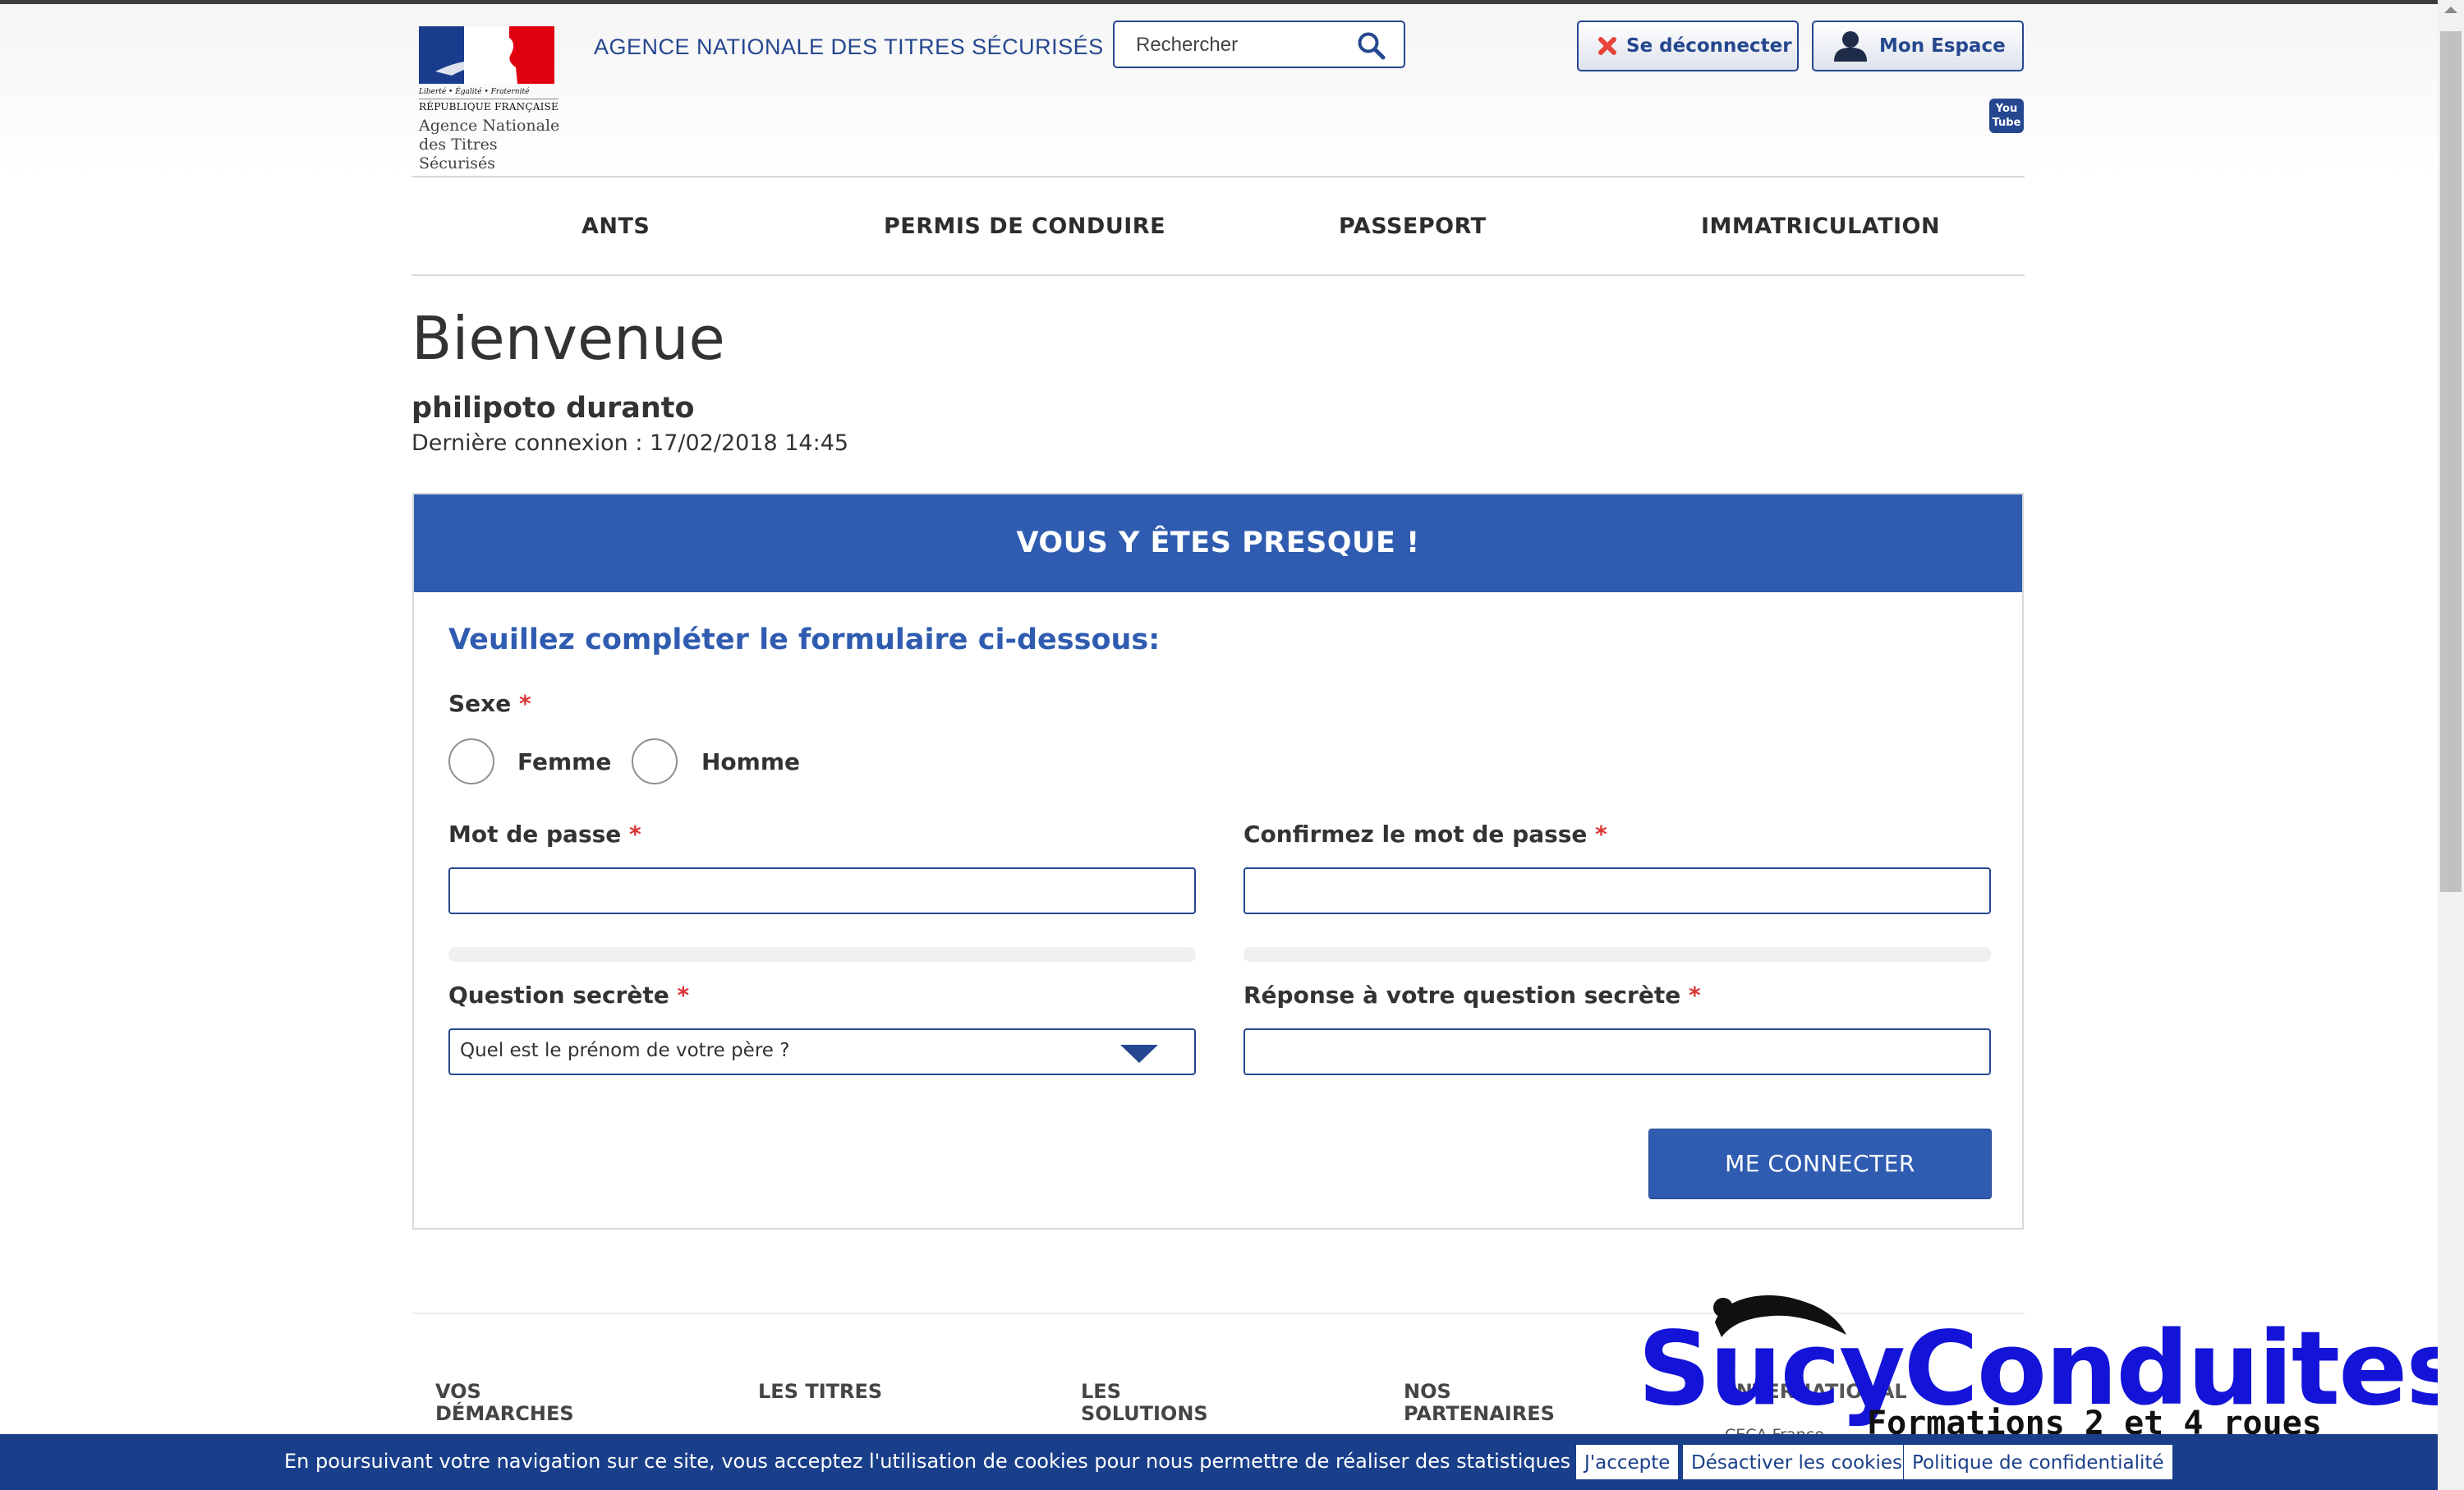 The width and height of the screenshot is (2464, 1490). I want to click on cookie-policy-button: Politique de confidentialité, so click(2038, 1462).